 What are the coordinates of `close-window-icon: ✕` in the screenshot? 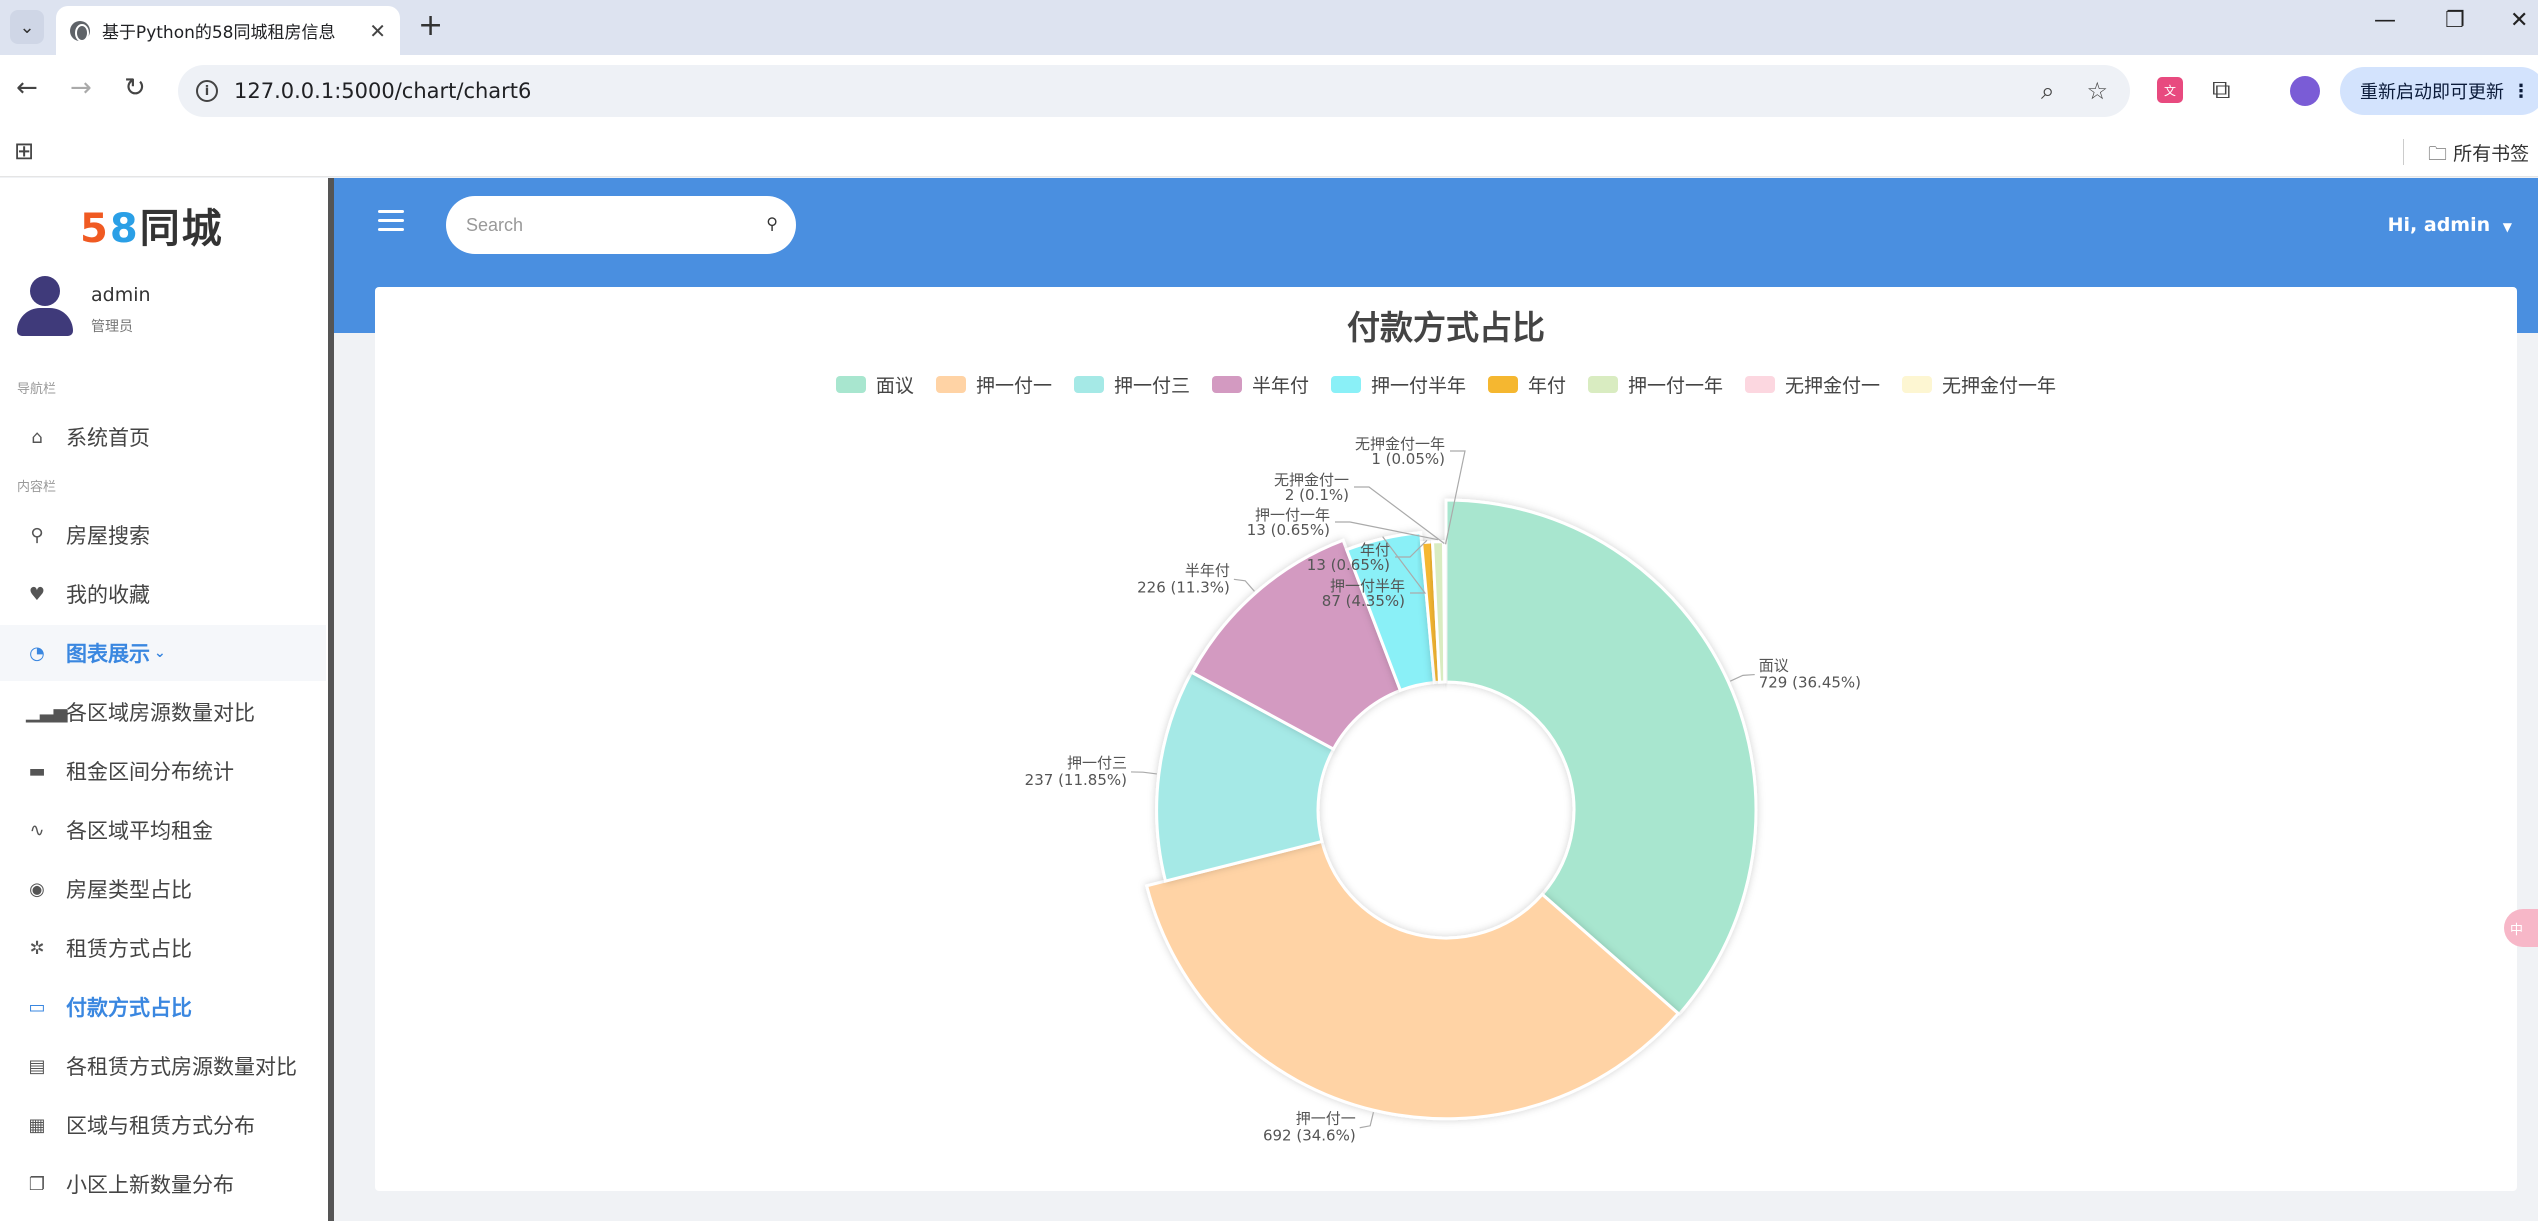 It's located at (2519, 20).